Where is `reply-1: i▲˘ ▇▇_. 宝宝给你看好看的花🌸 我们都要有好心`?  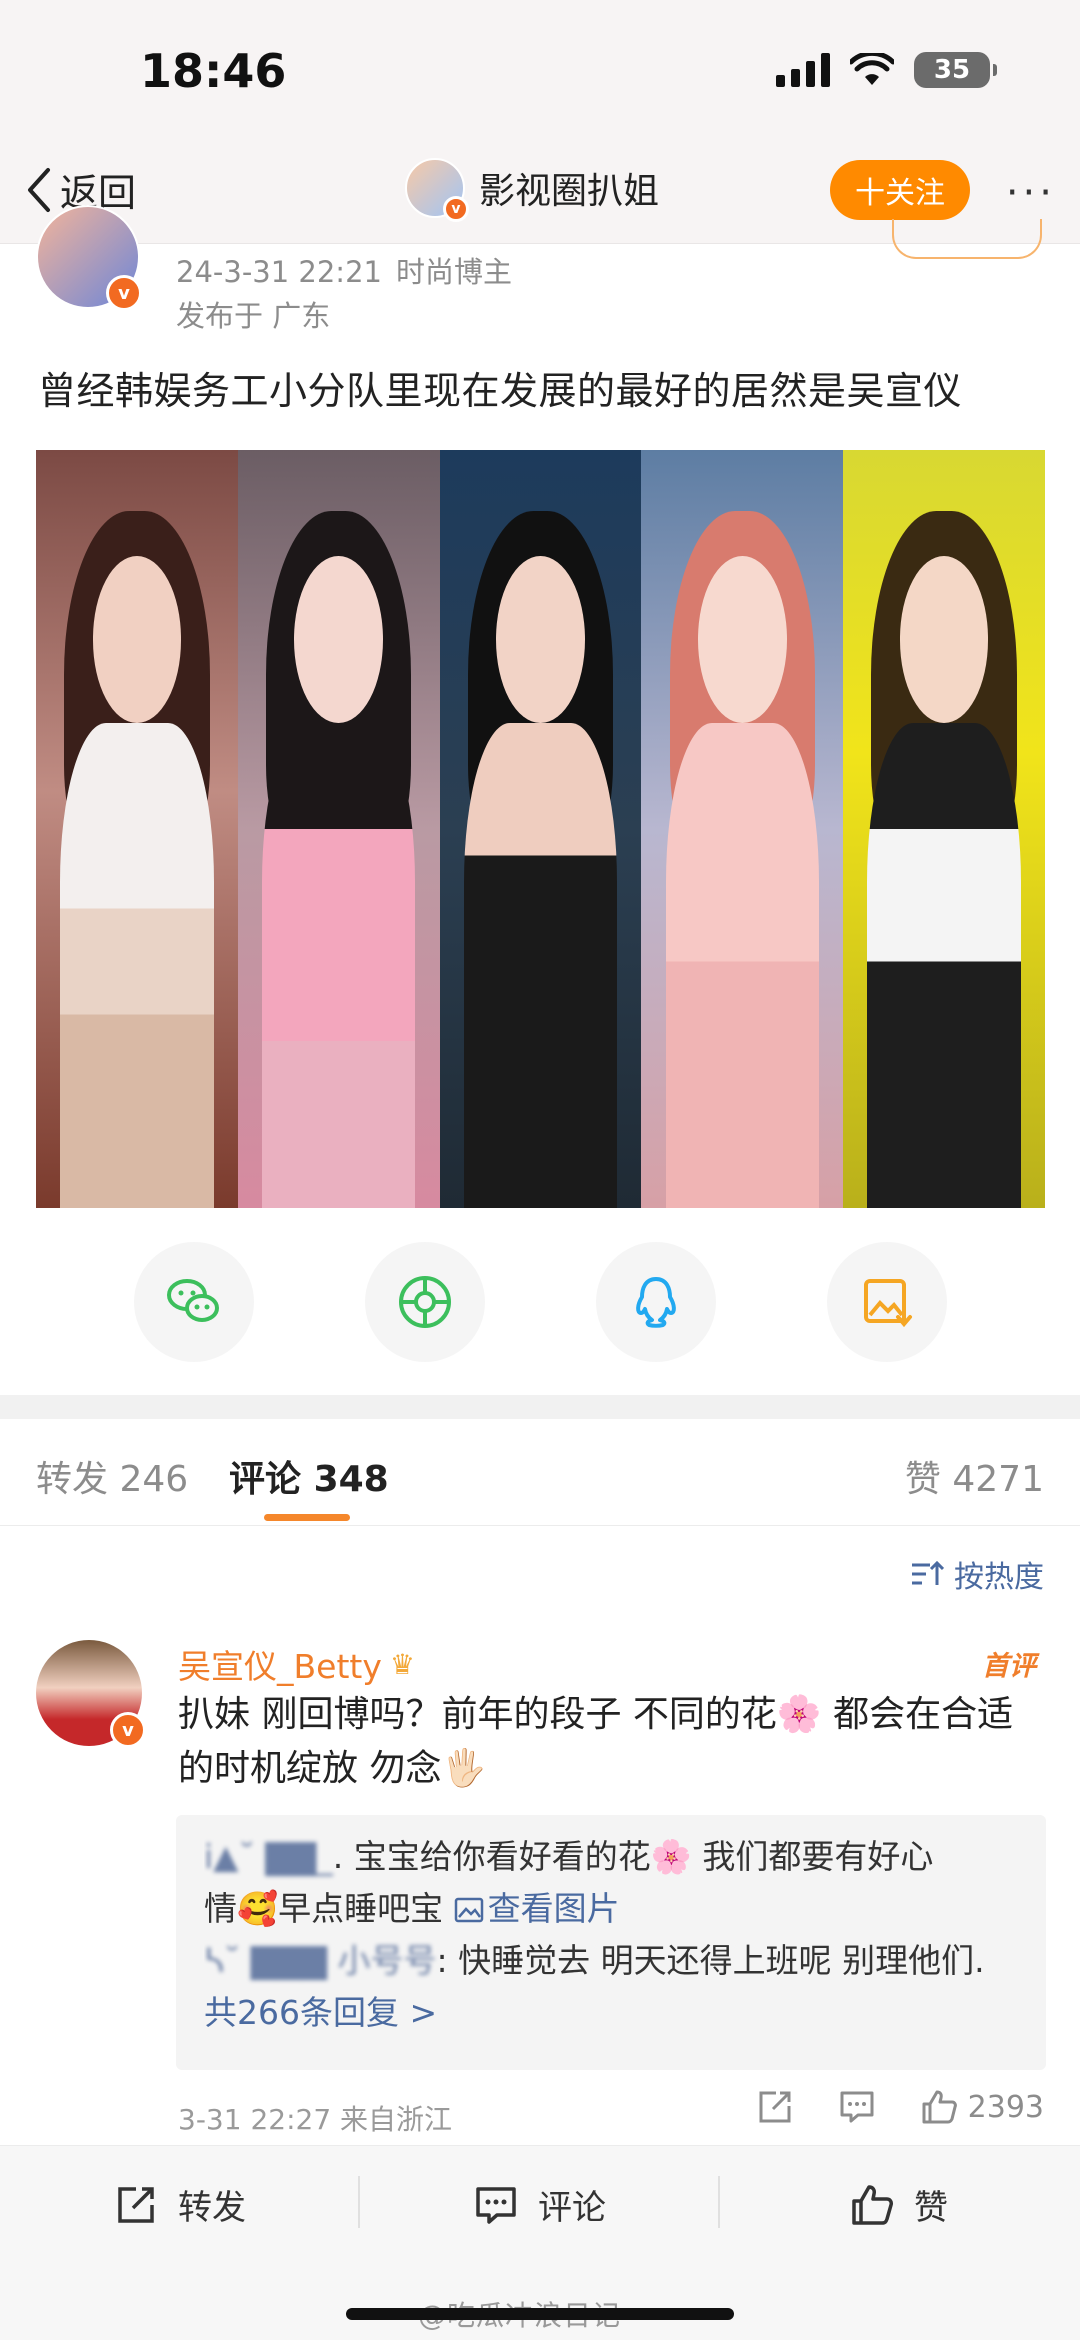
reply-1: i▲˘ ▇▇_. 宝宝给你看好看的花🌸 我们都要有好心 is located at coordinates (611, 1857).